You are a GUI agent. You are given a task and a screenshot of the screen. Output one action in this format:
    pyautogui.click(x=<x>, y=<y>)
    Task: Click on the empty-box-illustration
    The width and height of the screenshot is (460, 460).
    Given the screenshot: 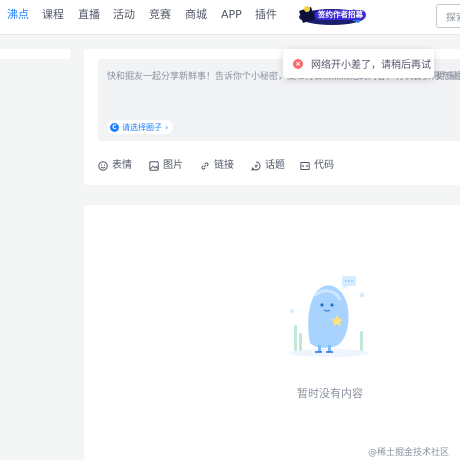 What is the action you would take?
    pyautogui.click(x=329, y=316)
    